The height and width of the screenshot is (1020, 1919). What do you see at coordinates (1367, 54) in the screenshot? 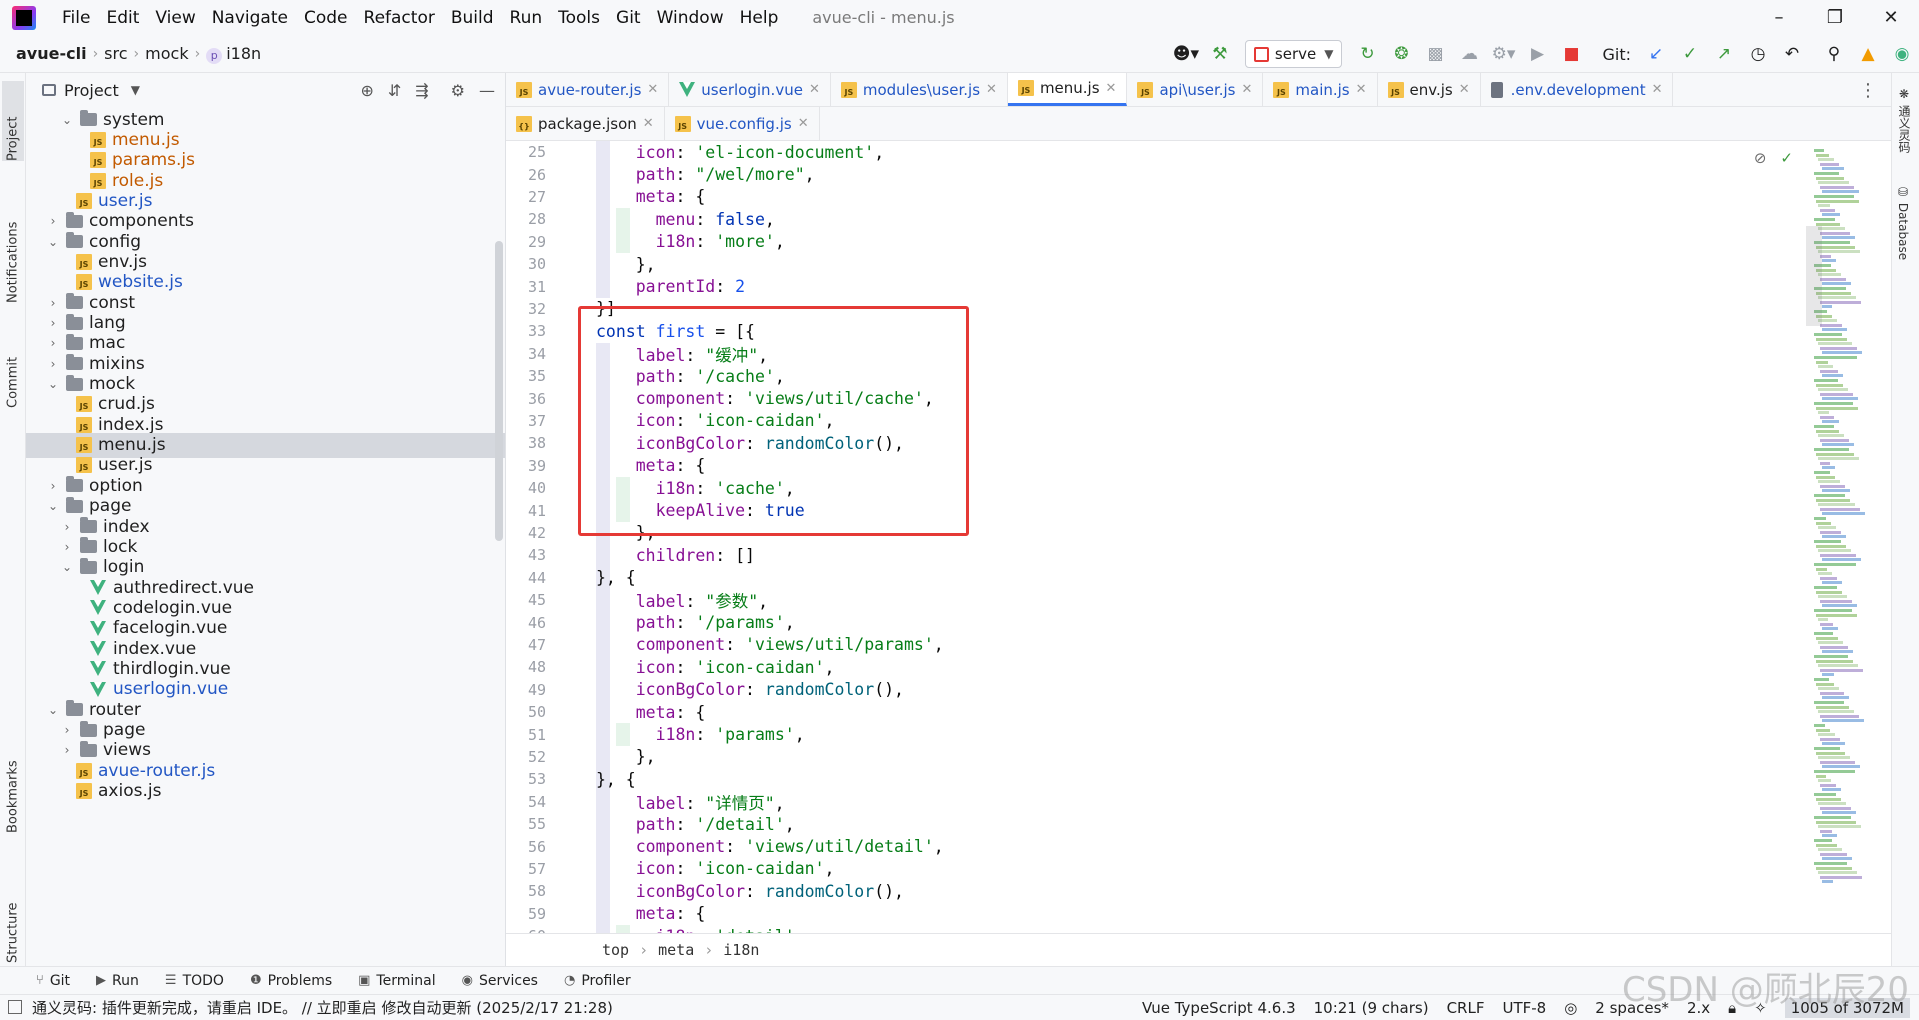
I see `rerun-icon: ↻` at bounding box center [1367, 54].